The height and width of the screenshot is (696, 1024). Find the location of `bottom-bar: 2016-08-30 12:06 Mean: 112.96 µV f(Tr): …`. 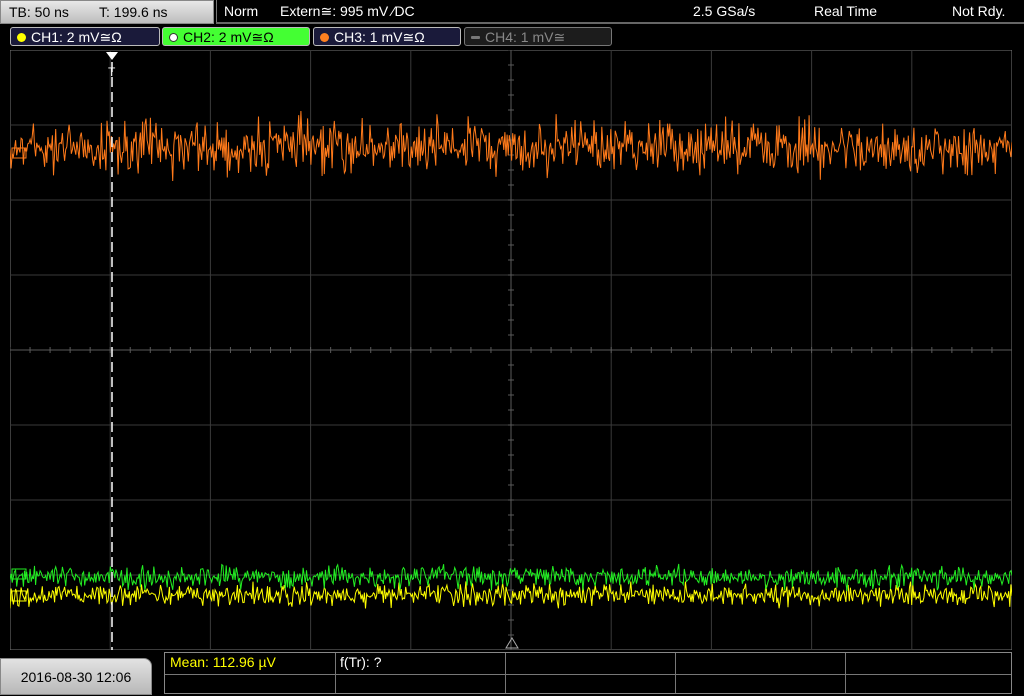

bottom-bar: 2016-08-30 12:06 Mean: 112.96 µV f(Tr): … is located at coordinates (512, 673).